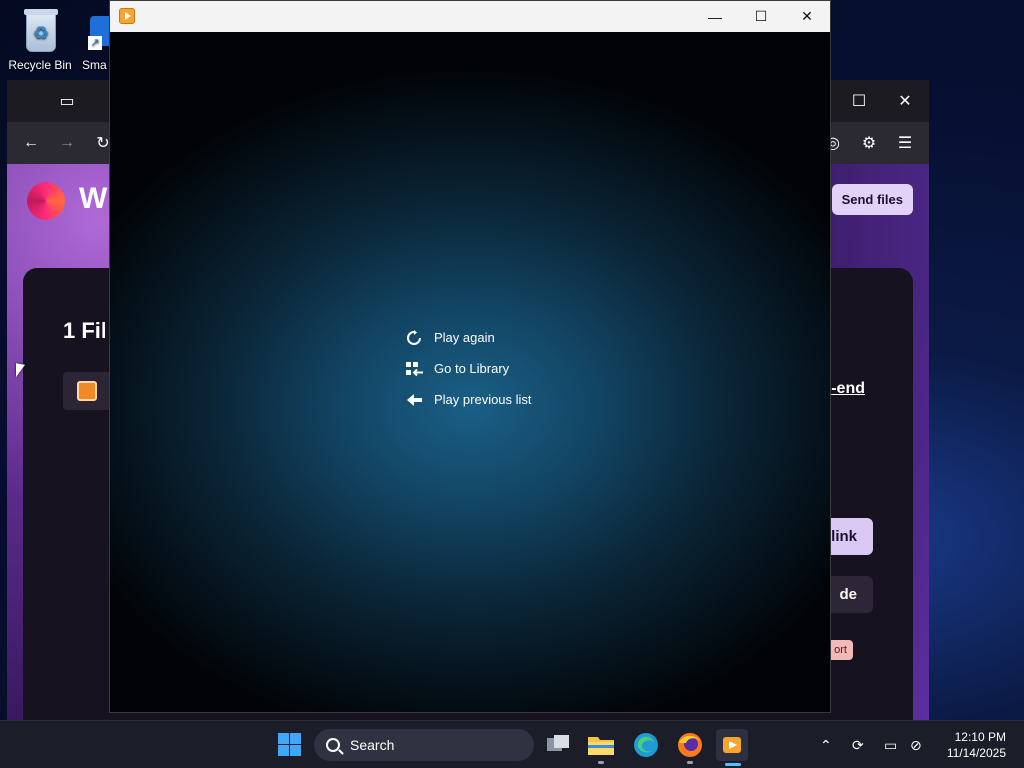 This screenshot has height=768, width=1024. What do you see at coordinates (732, 745) in the screenshot?
I see `media-player-taskbar-icon` at bounding box center [732, 745].